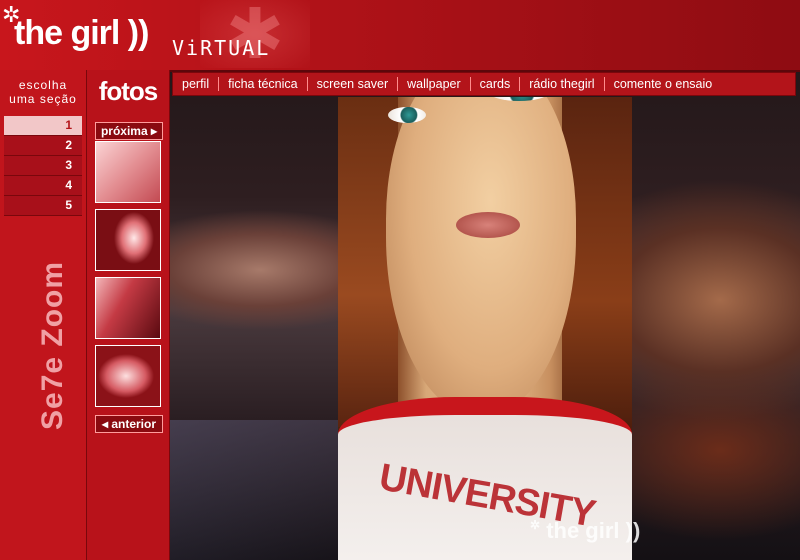 The width and height of the screenshot is (800, 560). What do you see at coordinates (67, 33) in the screenshot?
I see `logo-text: the girl` at bounding box center [67, 33].